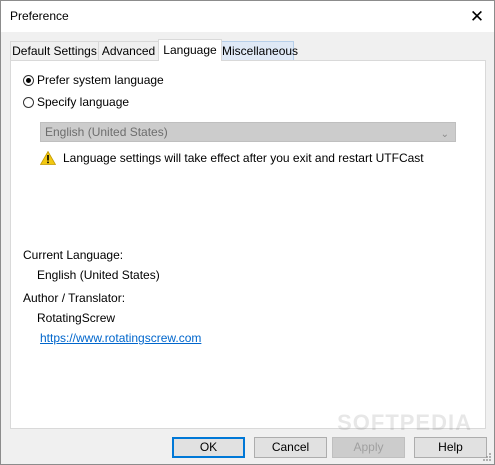  Describe the element at coordinates (83, 102) in the screenshot. I see `specify-language-label: Specify language` at that location.